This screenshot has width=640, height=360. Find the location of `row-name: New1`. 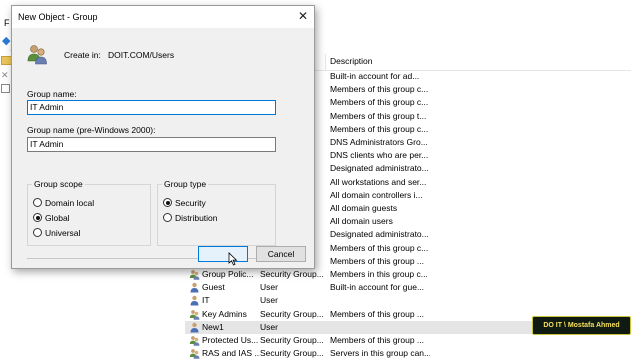

row-name: New1 is located at coordinates (213, 326).